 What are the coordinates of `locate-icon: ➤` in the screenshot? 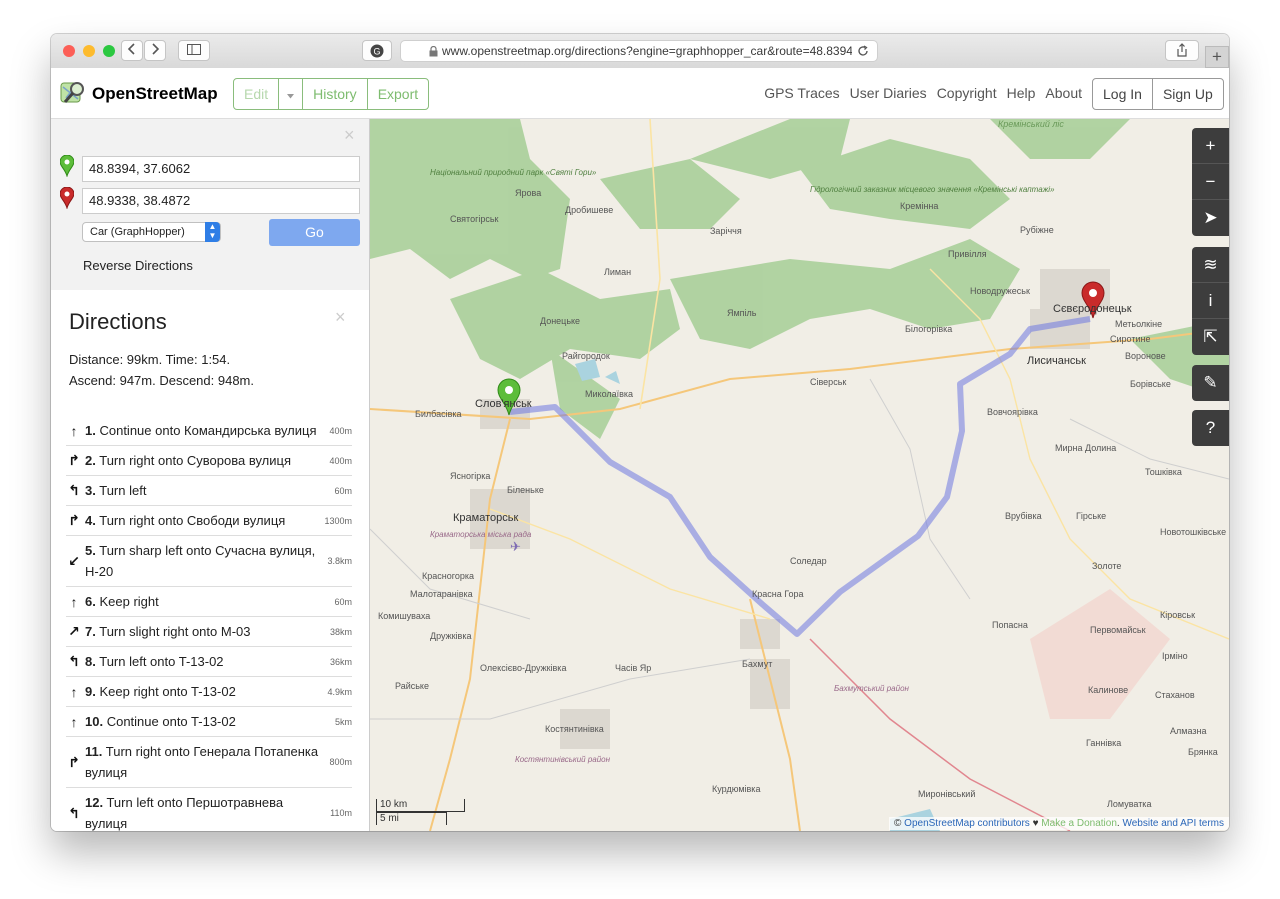 It's located at (1210, 218).